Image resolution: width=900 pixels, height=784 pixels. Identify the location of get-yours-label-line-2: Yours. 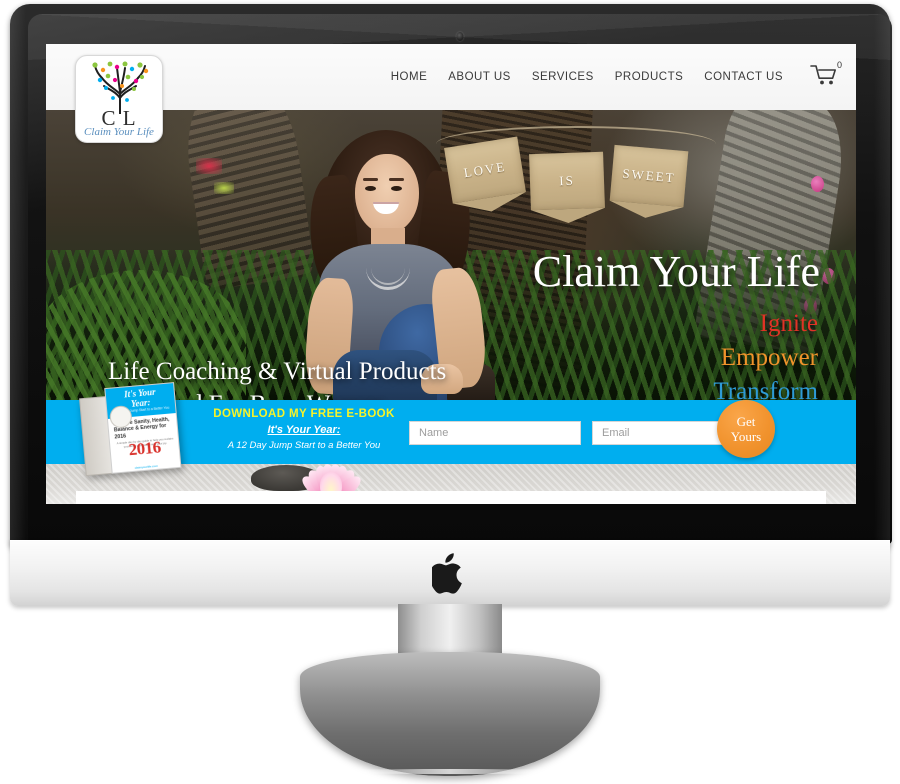
(746, 436).